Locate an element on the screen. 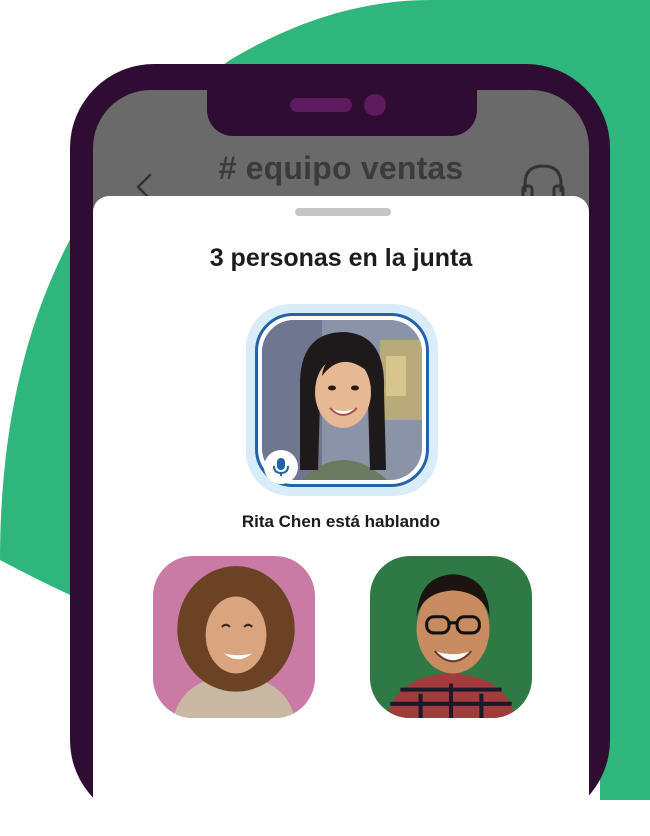  phone-notch is located at coordinates (342, 100).